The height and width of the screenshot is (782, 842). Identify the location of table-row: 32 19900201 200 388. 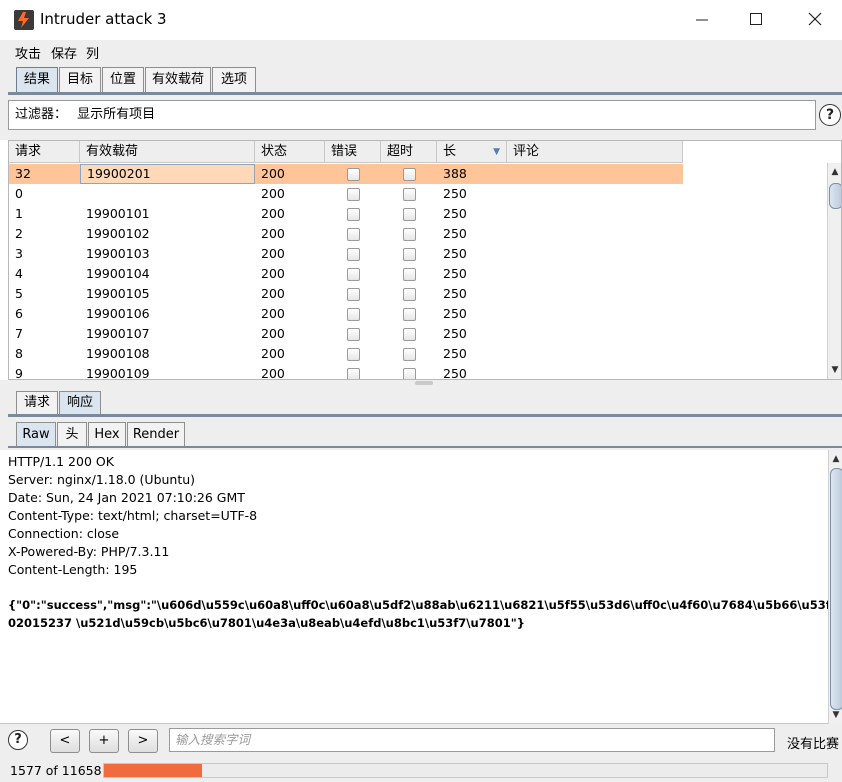
(346, 174).